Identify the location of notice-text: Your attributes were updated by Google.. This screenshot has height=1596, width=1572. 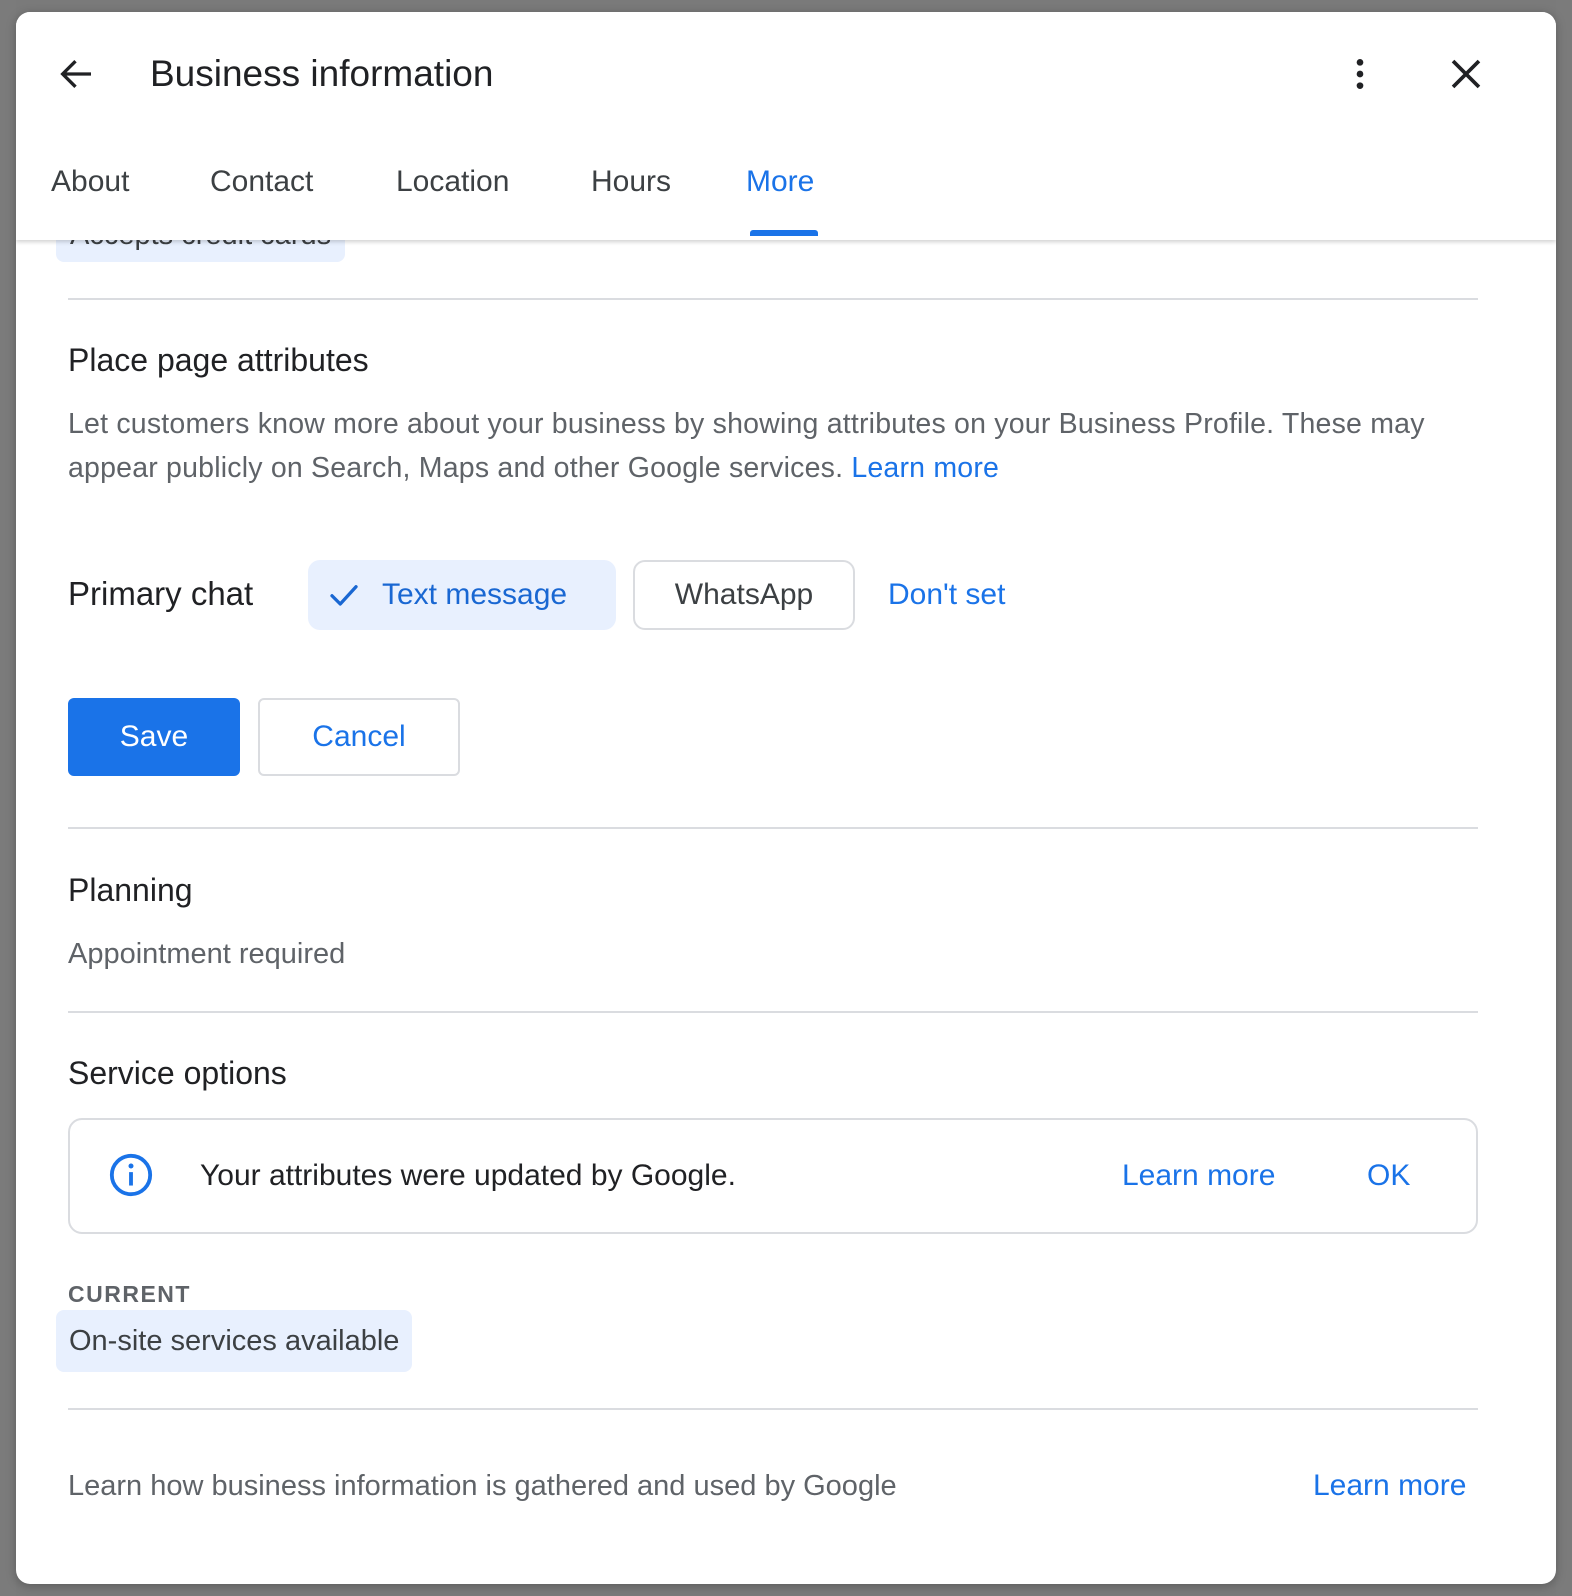
(468, 1175).